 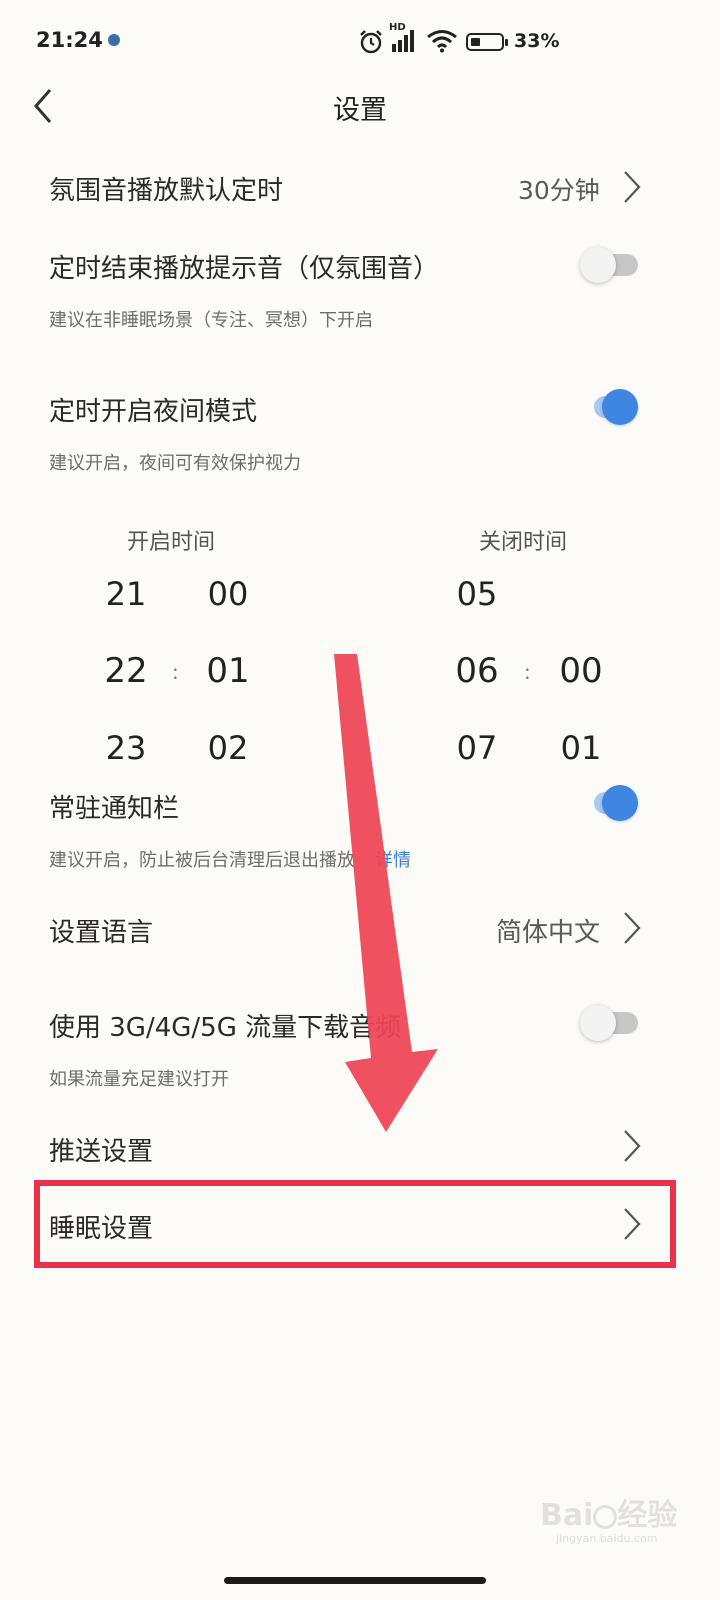 I want to click on timer-end-sound-label: 定时结束播放提示音（仅氛围音）, so click(x=244, y=269).